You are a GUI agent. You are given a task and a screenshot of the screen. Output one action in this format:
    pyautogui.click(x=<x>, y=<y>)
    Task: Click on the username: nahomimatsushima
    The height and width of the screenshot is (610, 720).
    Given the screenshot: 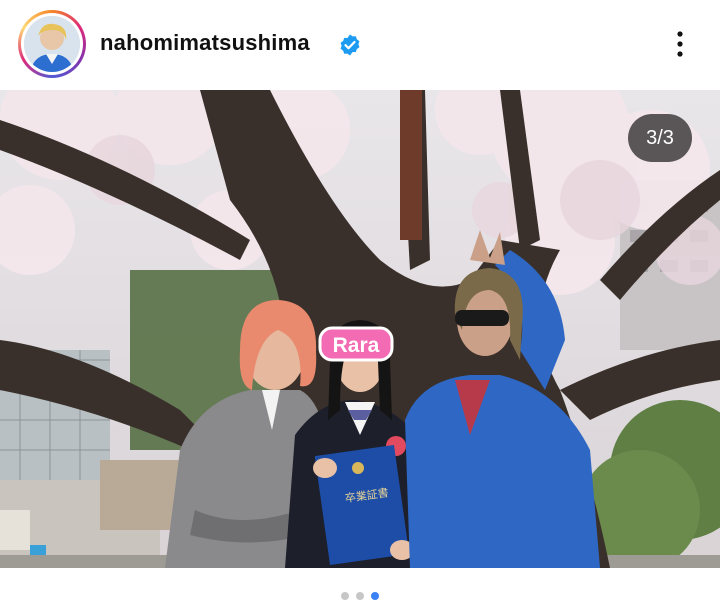 What is the action you would take?
    pyautogui.click(x=205, y=43)
    